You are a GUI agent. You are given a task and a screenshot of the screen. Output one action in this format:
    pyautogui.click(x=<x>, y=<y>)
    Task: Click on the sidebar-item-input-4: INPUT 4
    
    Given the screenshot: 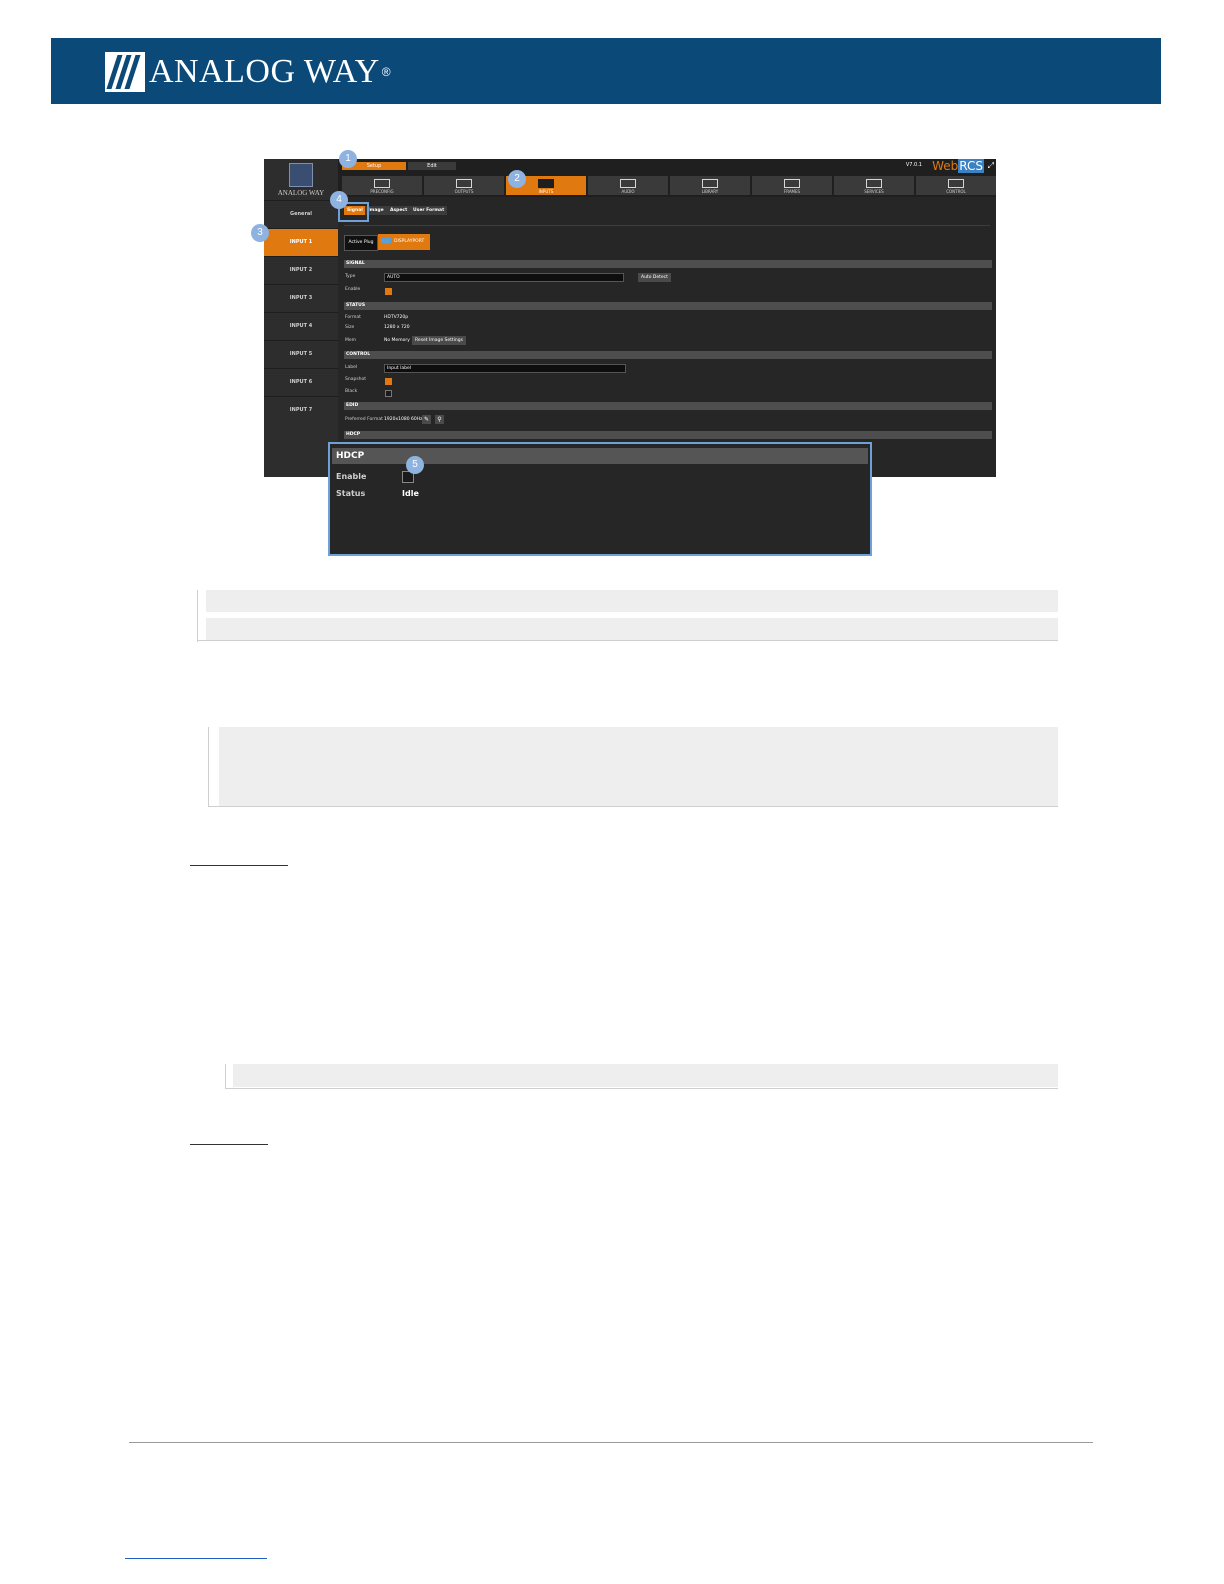 What is the action you would take?
    pyautogui.click(x=301, y=326)
    